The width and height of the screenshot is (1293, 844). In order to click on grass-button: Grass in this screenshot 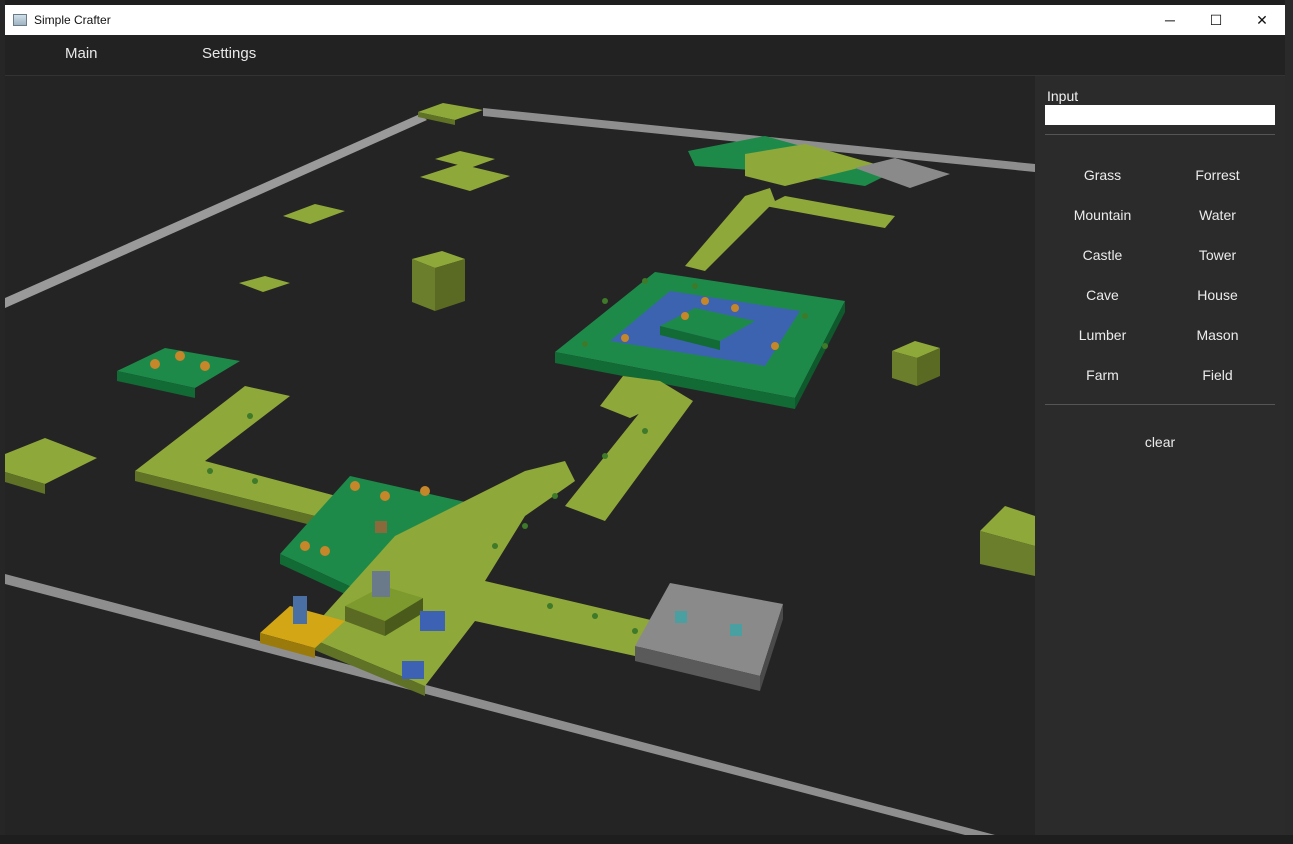, I will do `click(1102, 175)`.